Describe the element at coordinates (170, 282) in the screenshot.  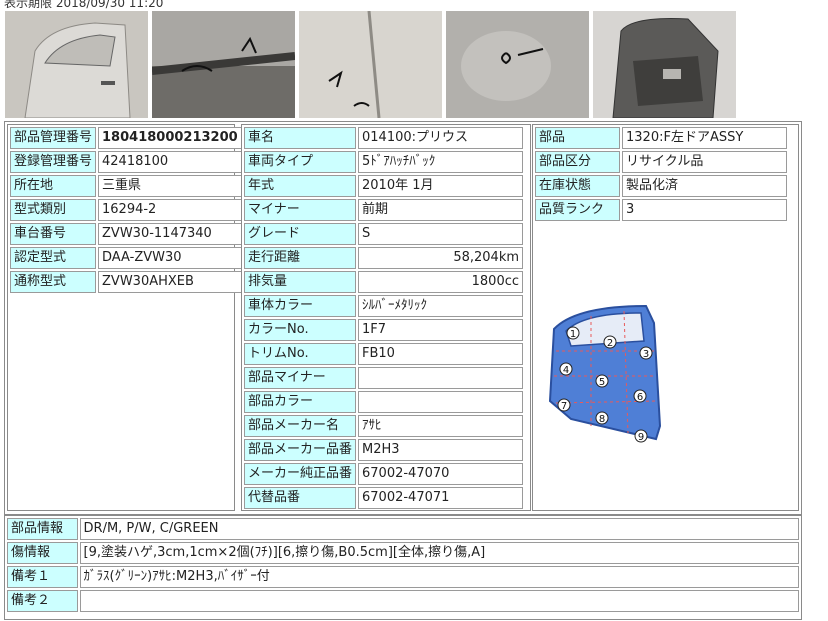
I see `spec-value: ZVW30AHXEB` at that location.